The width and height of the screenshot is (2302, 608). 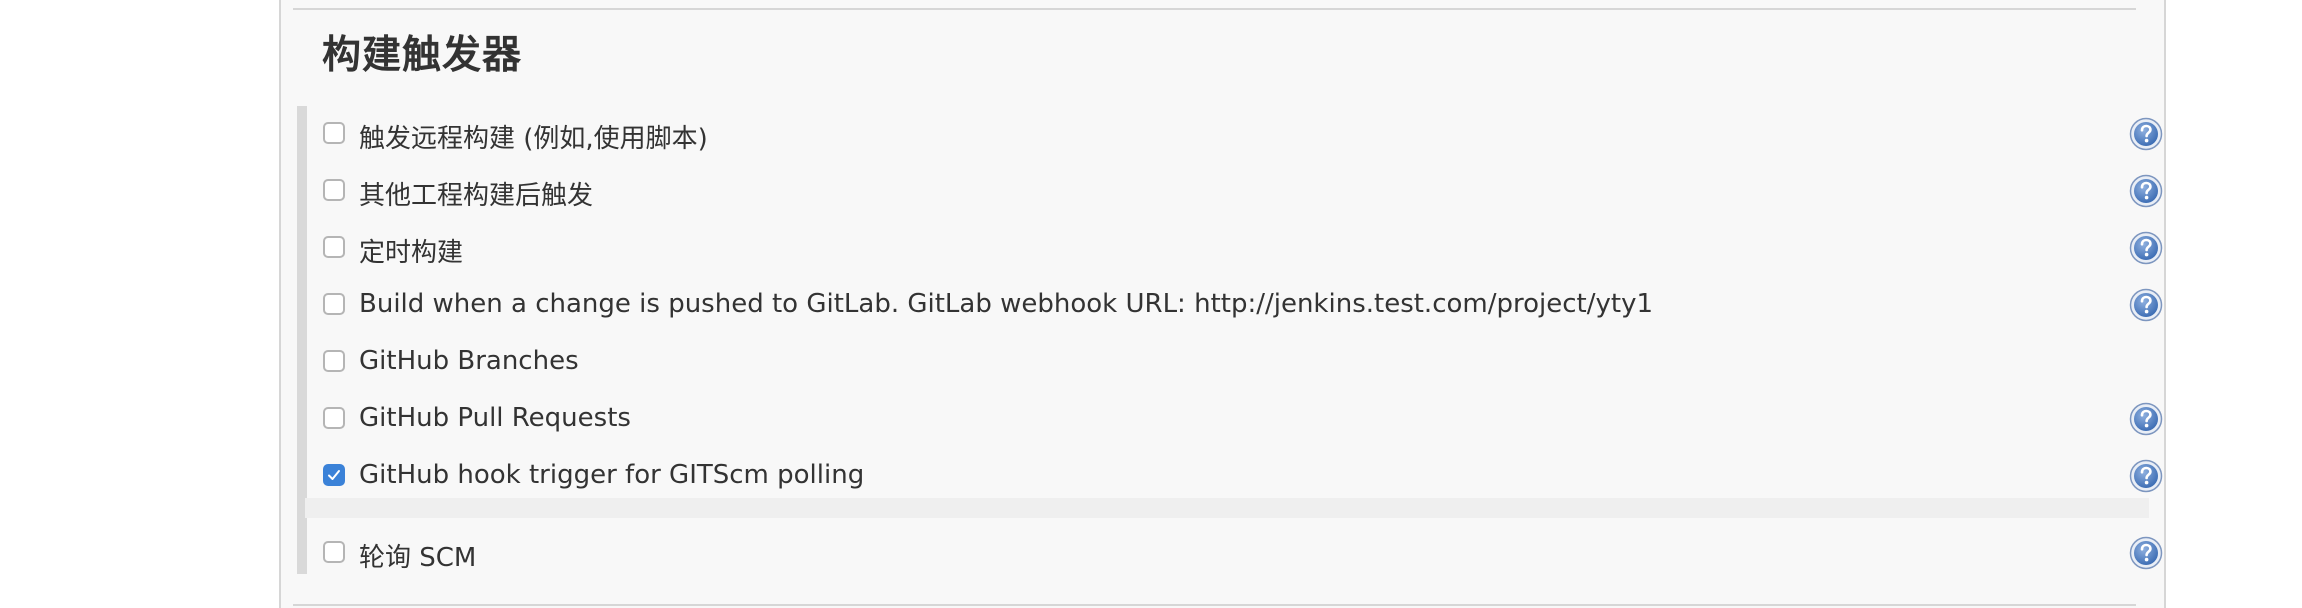 I want to click on check-icon, so click(x=334, y=475).